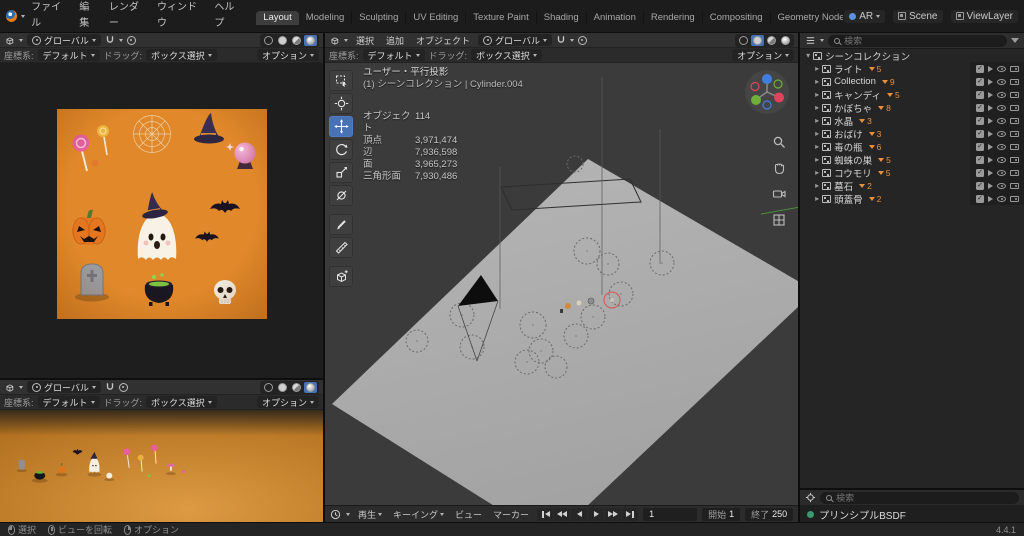 The width and height of the screenshot is (1024, 536). I want to click on select-box-tool, so click(341, 80).